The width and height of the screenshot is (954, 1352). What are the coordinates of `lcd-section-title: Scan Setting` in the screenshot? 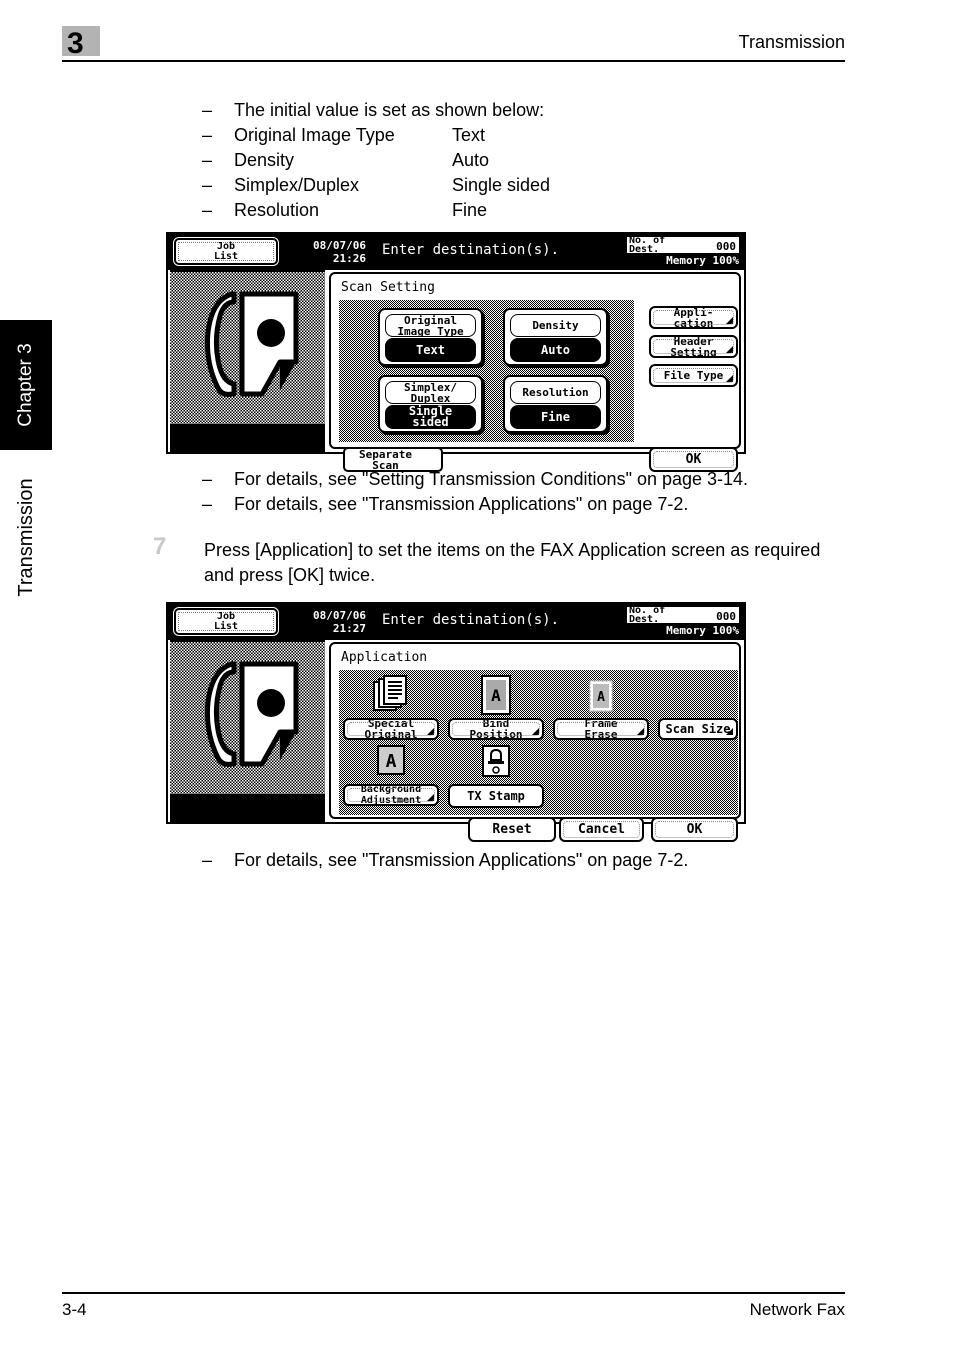 It's located at (388, 287).